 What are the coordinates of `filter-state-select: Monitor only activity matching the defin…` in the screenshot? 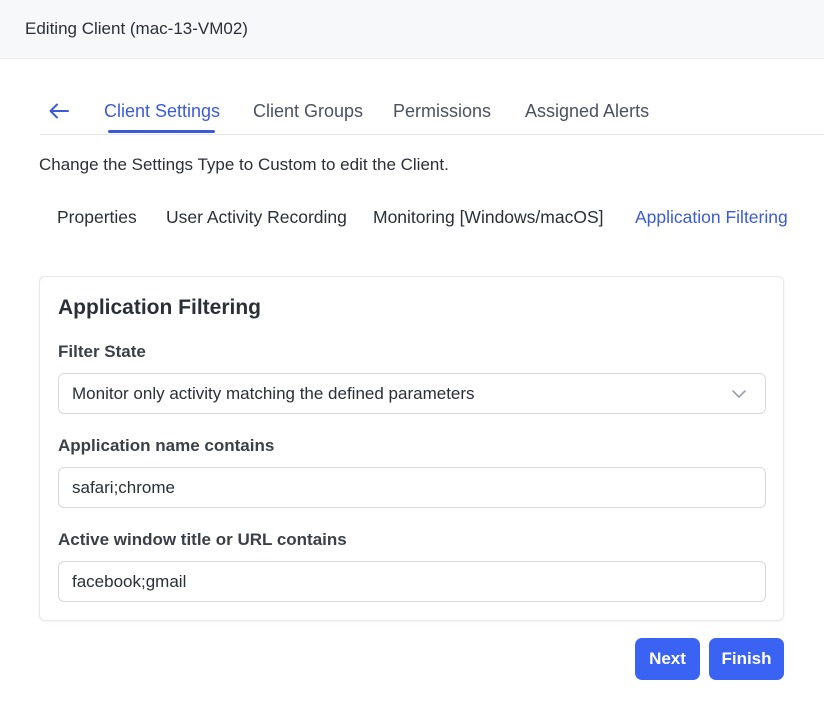 It's located at (412, 393).